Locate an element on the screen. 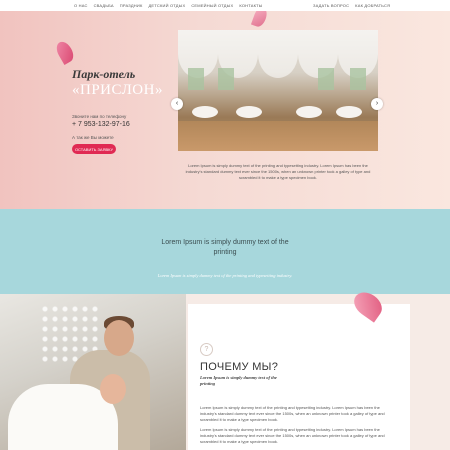 Image resolution: width=450 pixels, height=450 pixels. hero-brand-name: «ПРИСЛОН» is located at coordinates (117, 90).